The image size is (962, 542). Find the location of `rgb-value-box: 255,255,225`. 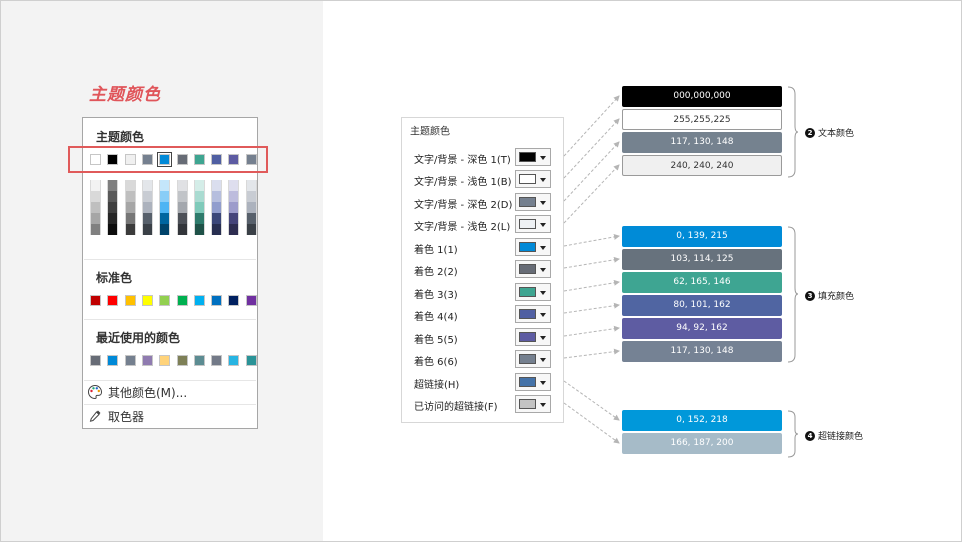

rgb-value-box: 255,255,225 is located at coordinates (702, 119).